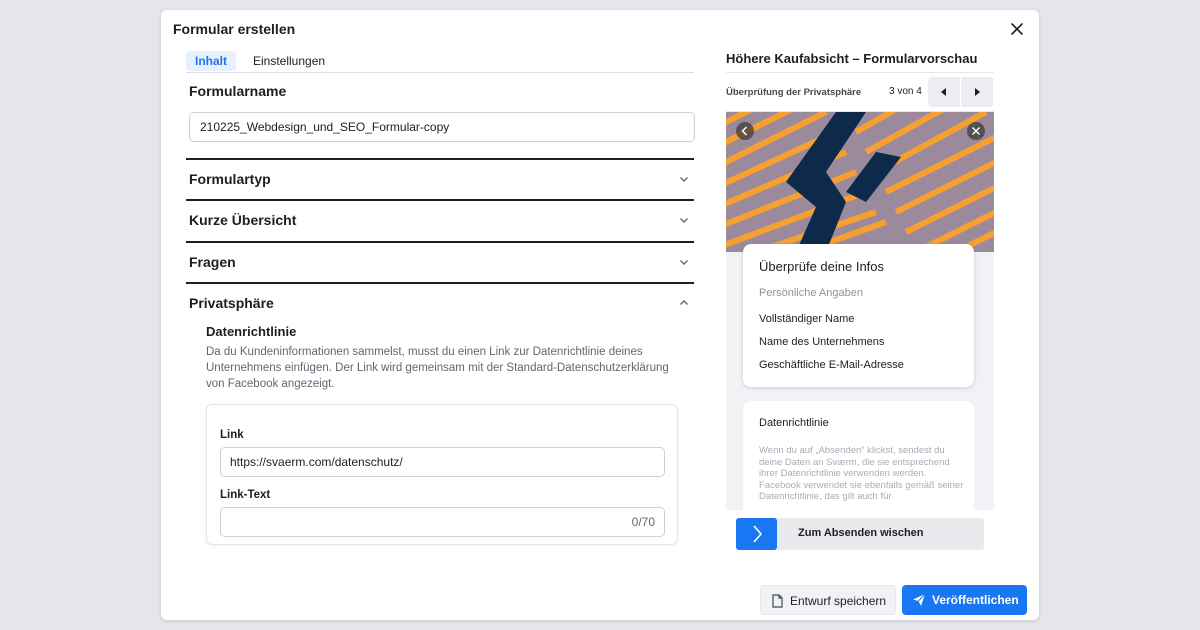 The height and width of the screenshot is (630, 1200). What do you see at coordinates (238, 91) in the screenshot?
I see `form-name-heading: Formularname` at bounding box center [238, 91].